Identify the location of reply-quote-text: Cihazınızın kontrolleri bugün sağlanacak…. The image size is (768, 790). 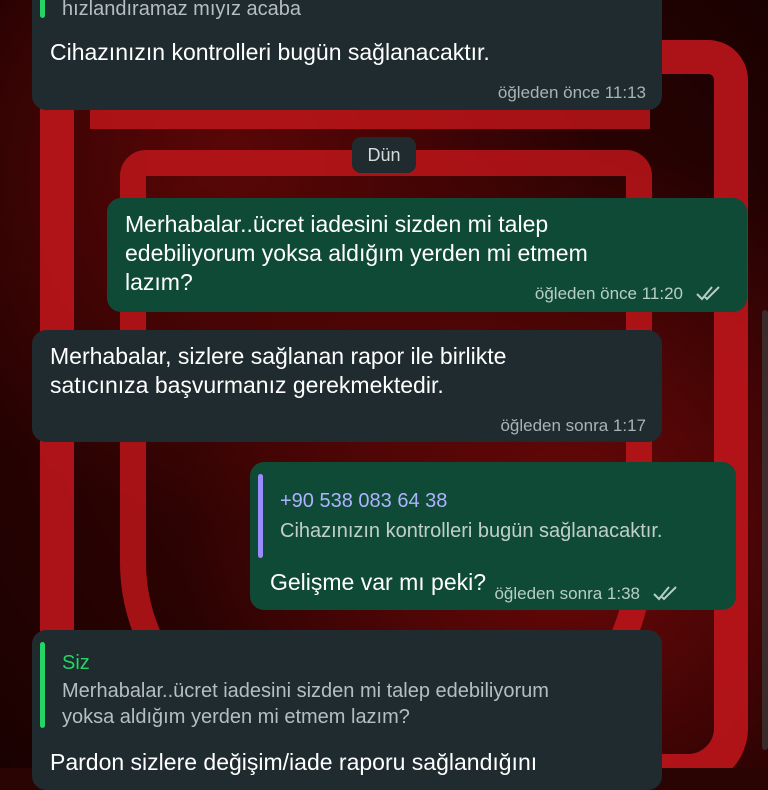
(471, 531).